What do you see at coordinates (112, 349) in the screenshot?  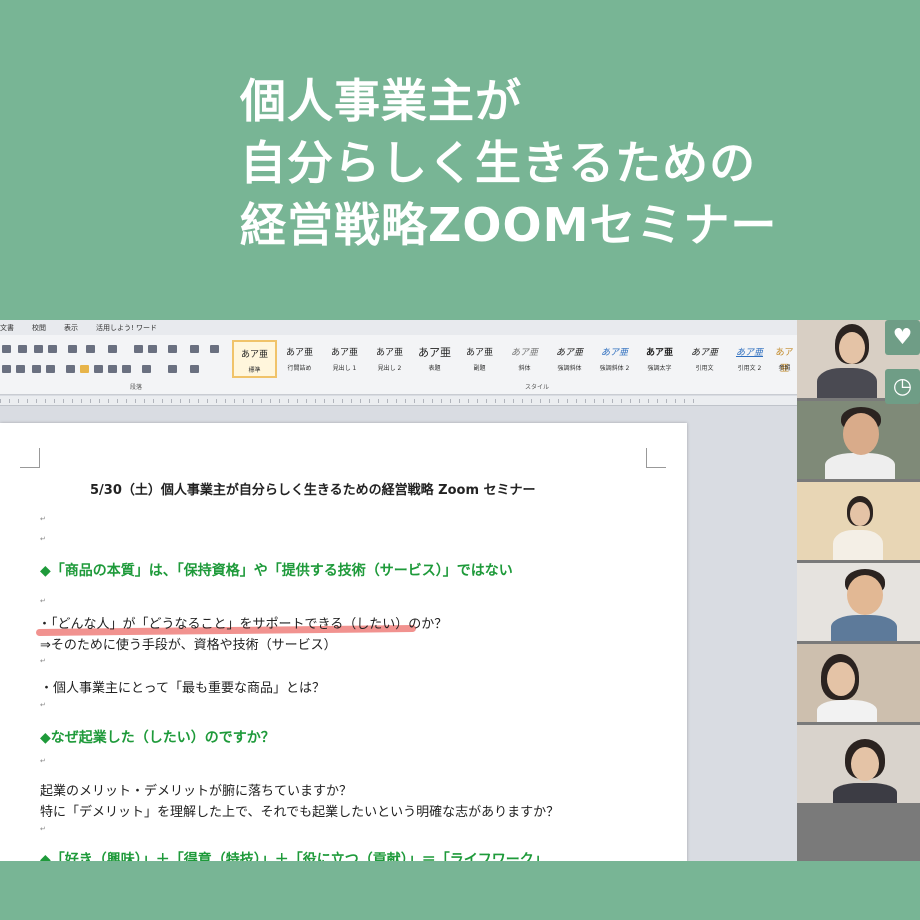 I see `outline-icon` at bounding box center [112, 349].